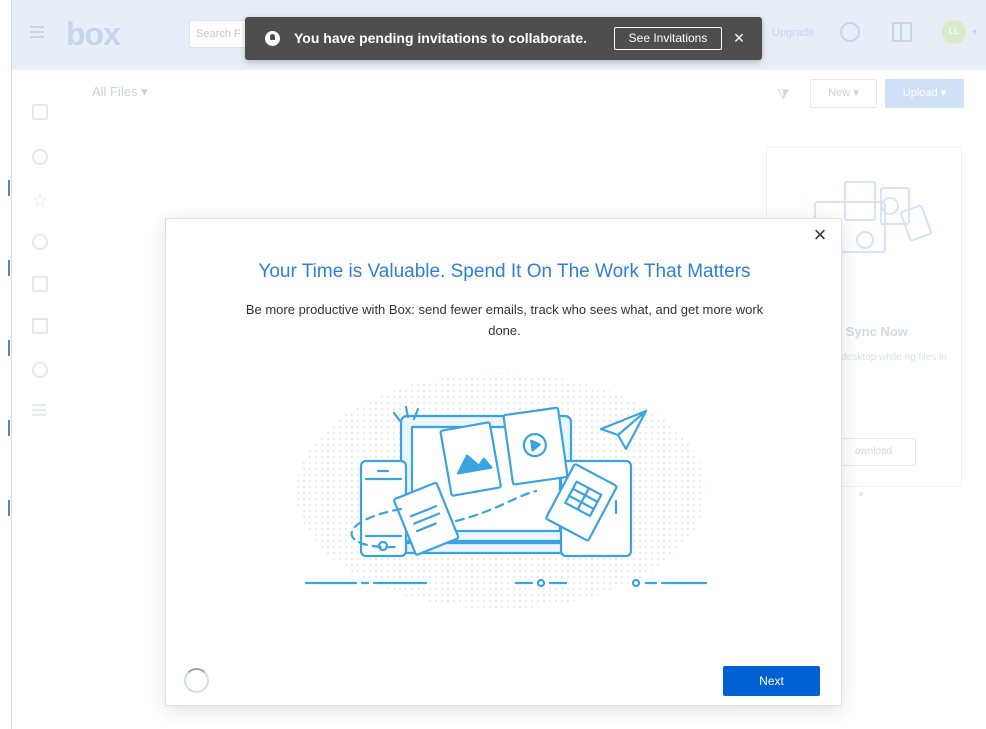  Describe the element at coordinates (6, 364) in the screenshot. I see `window-left-edge` at that location.